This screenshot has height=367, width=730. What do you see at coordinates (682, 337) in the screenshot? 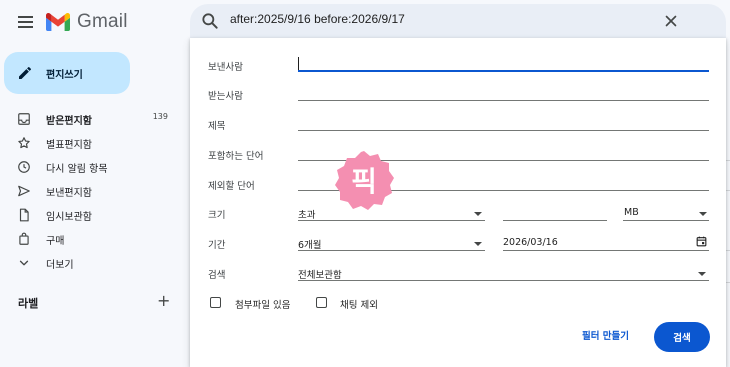
I see `search-button: 검색` at bounding box center [682, 337].